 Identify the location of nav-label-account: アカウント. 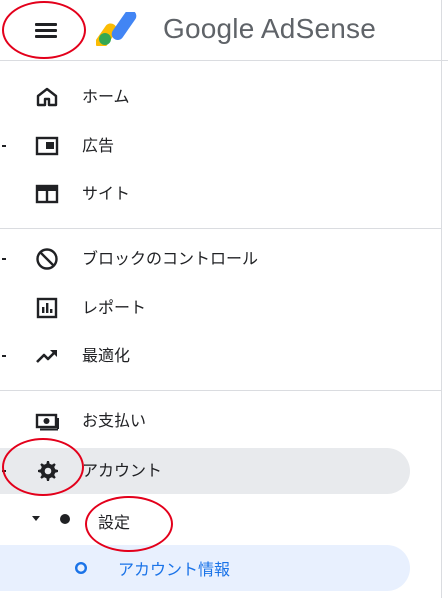
(122, 470).